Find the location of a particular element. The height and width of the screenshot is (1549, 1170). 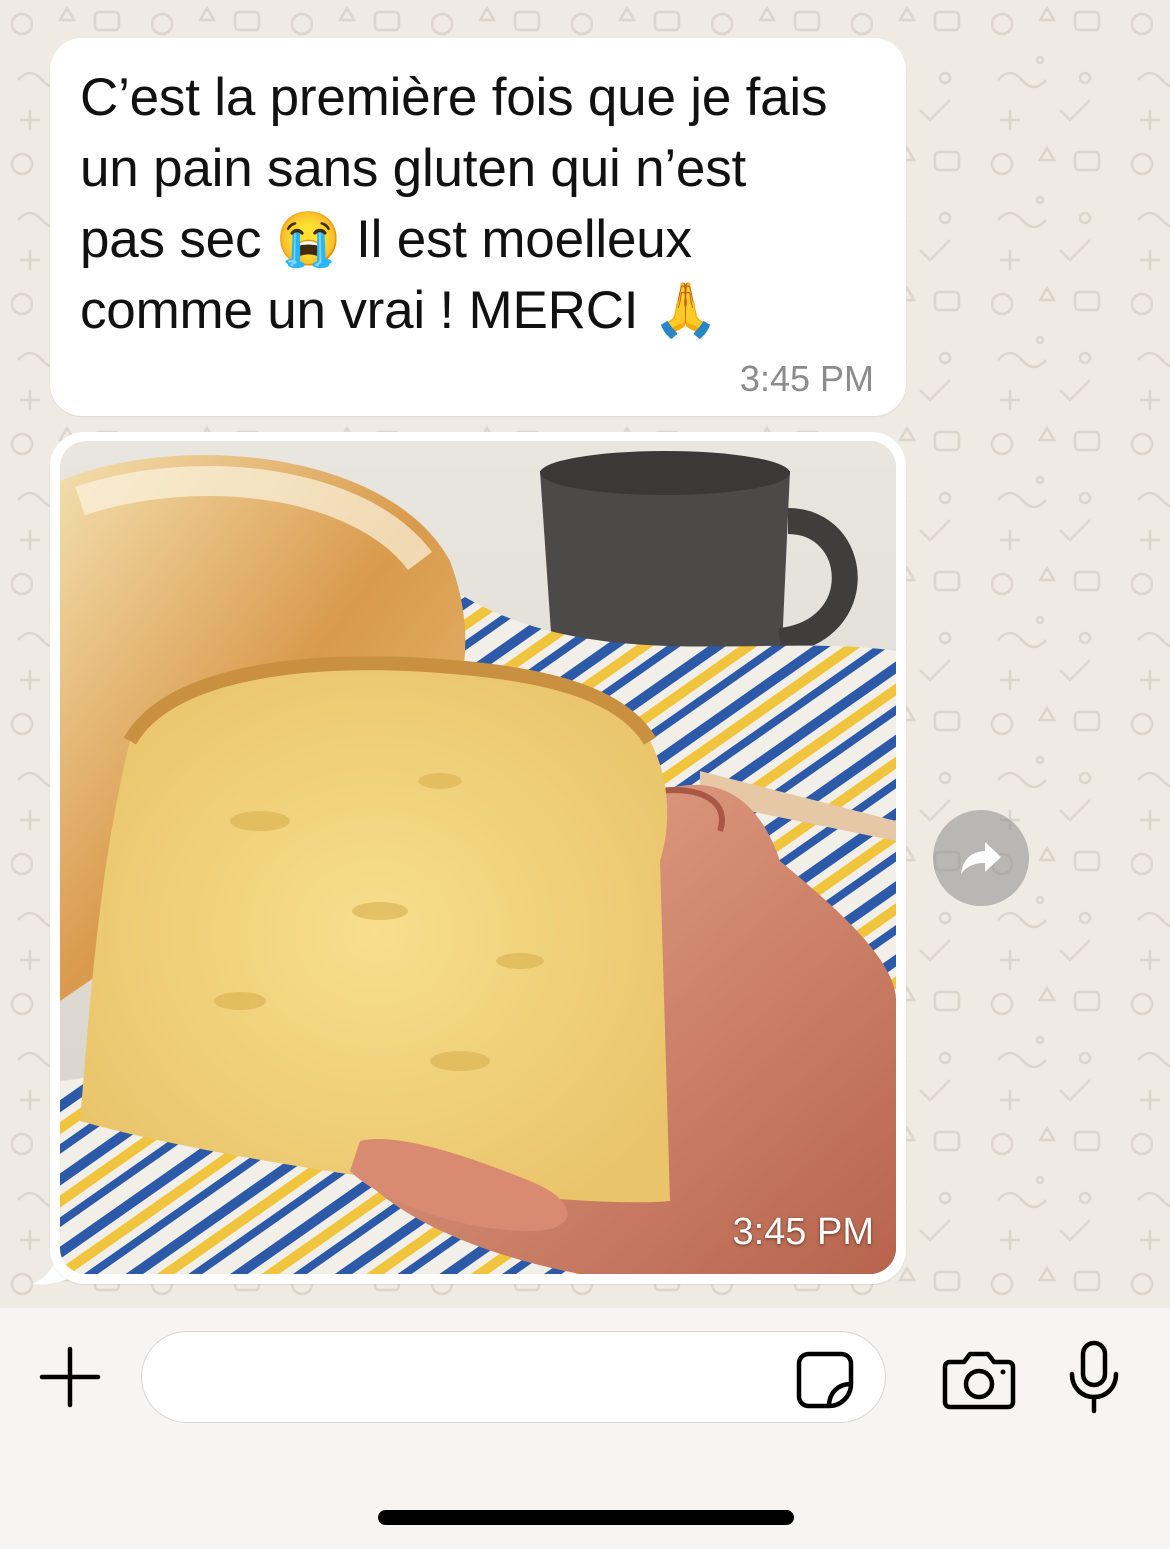

microphone-icon is located at coordinates (1094, 1377).